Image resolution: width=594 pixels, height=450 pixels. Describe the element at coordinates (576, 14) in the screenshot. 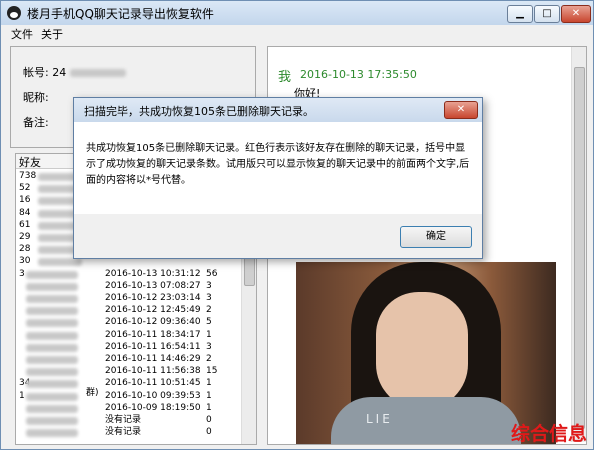

I see `close-button: ✕` at that location.